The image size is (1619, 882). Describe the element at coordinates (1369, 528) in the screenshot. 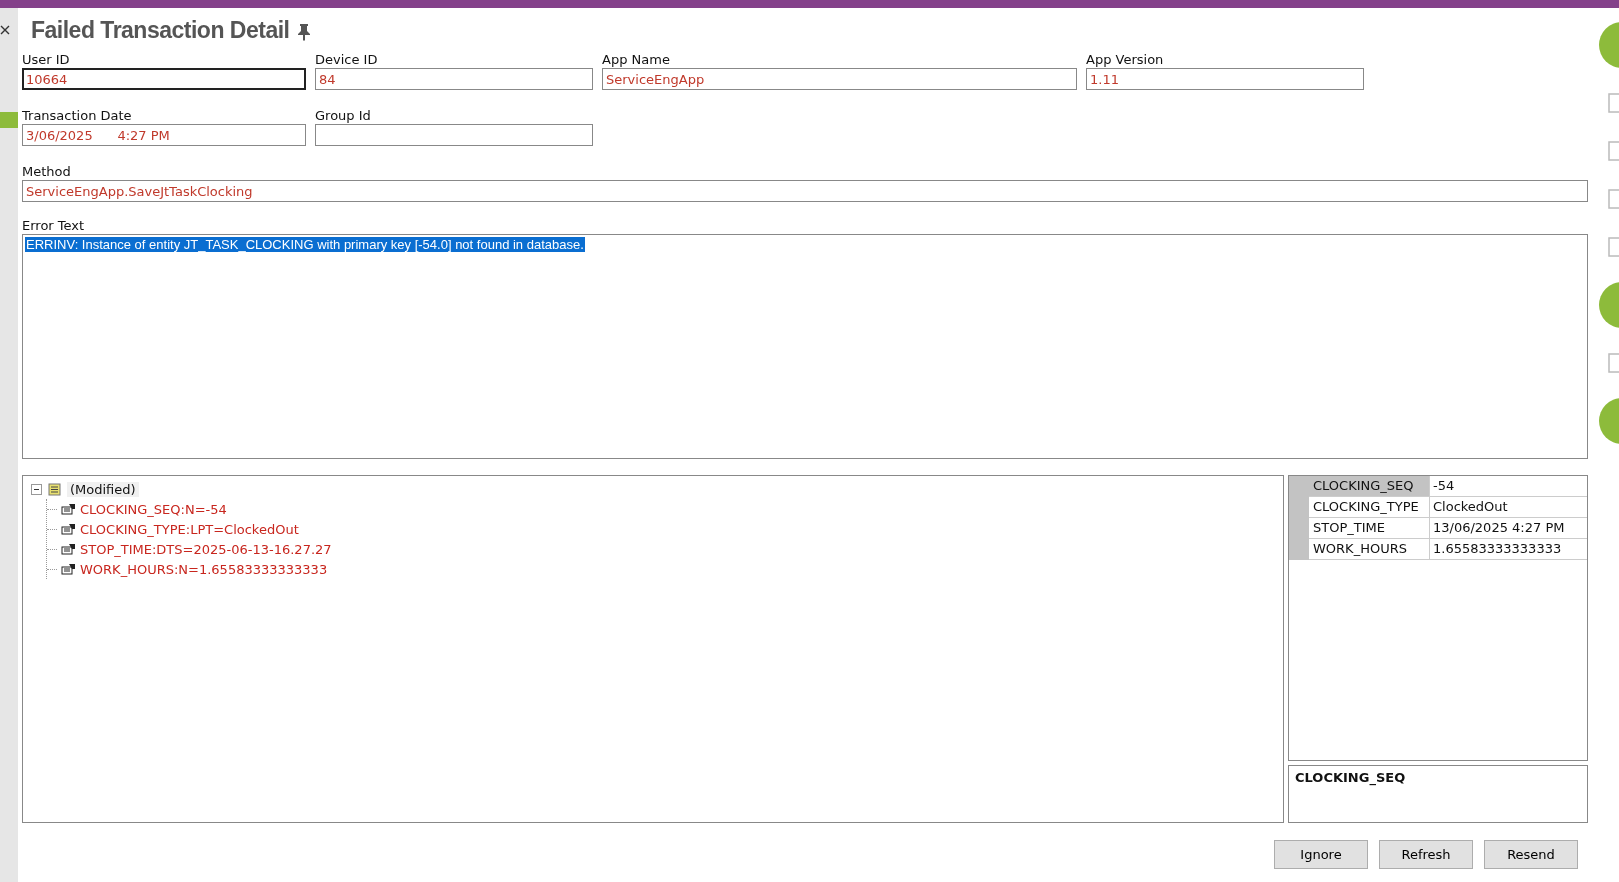

I see `property-name: STOP_TIME` at that location.